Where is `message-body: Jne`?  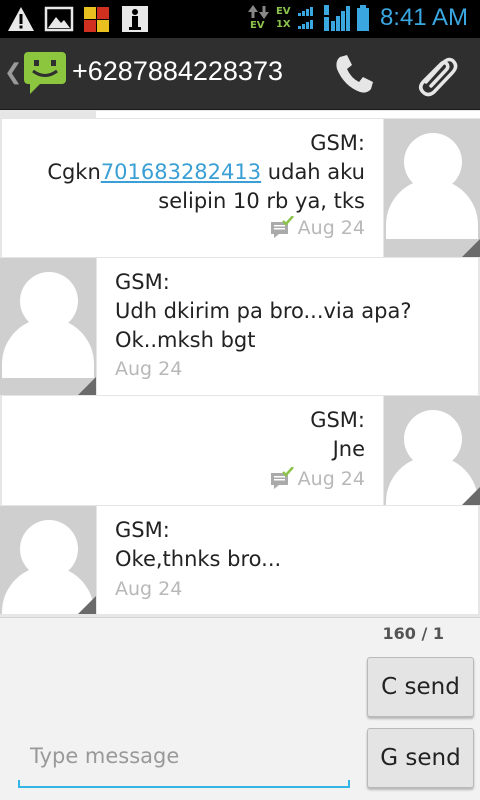
message-body: Jne is located at coordinates (348, 449).